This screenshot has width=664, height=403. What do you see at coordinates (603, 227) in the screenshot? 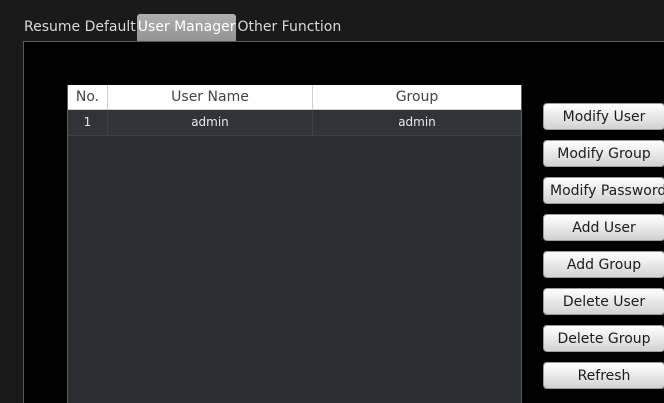
I see `add-user-button: Add User` at bounding box center [603, 227].